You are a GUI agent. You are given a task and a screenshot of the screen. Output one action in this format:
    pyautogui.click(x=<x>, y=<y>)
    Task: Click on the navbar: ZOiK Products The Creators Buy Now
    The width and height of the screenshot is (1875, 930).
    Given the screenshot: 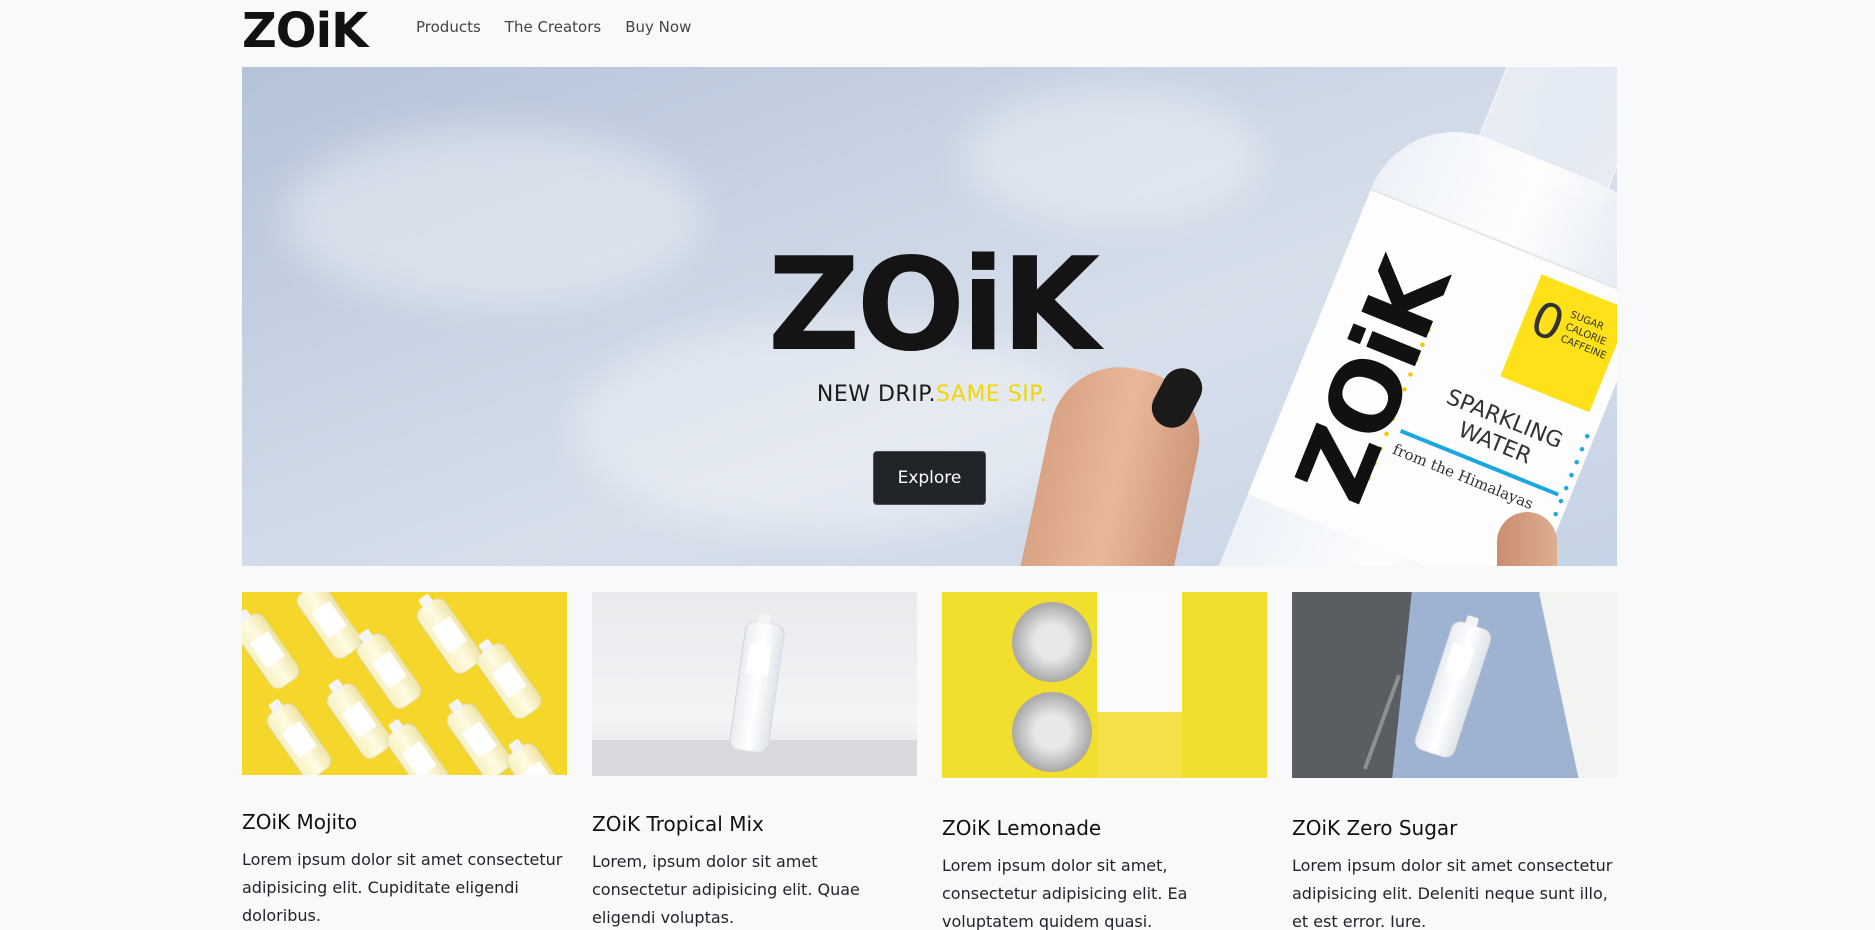 What is the action you would take?
    pyautogui.click(x=937, y=33)
    